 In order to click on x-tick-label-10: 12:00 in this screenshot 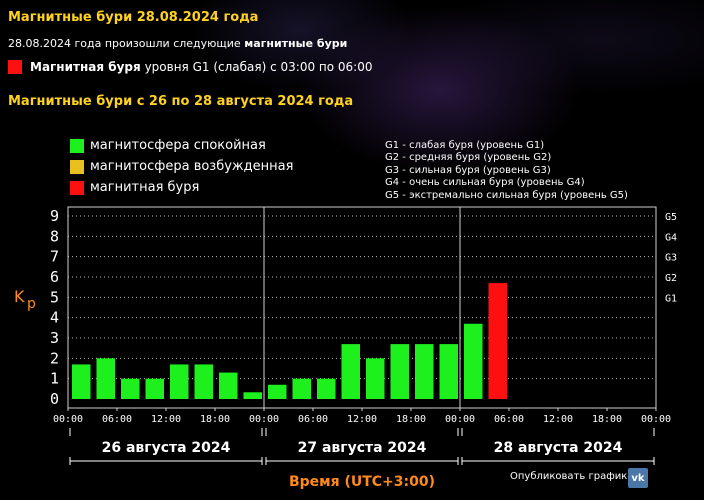, I will do `click(558, 419)`.